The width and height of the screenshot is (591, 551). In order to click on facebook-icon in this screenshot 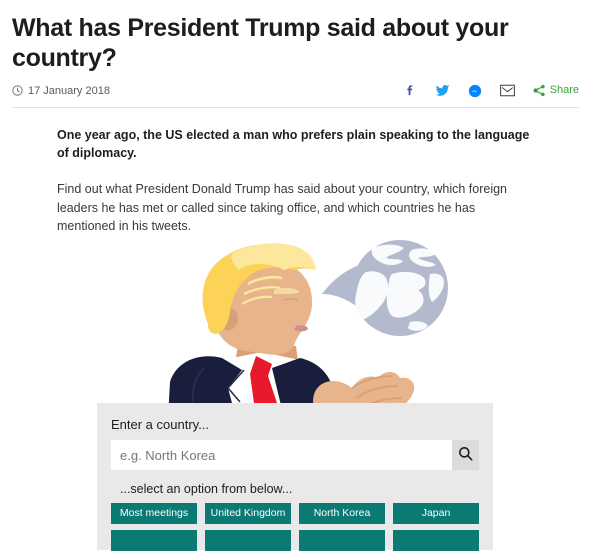, I will do `click(410, 91)`.